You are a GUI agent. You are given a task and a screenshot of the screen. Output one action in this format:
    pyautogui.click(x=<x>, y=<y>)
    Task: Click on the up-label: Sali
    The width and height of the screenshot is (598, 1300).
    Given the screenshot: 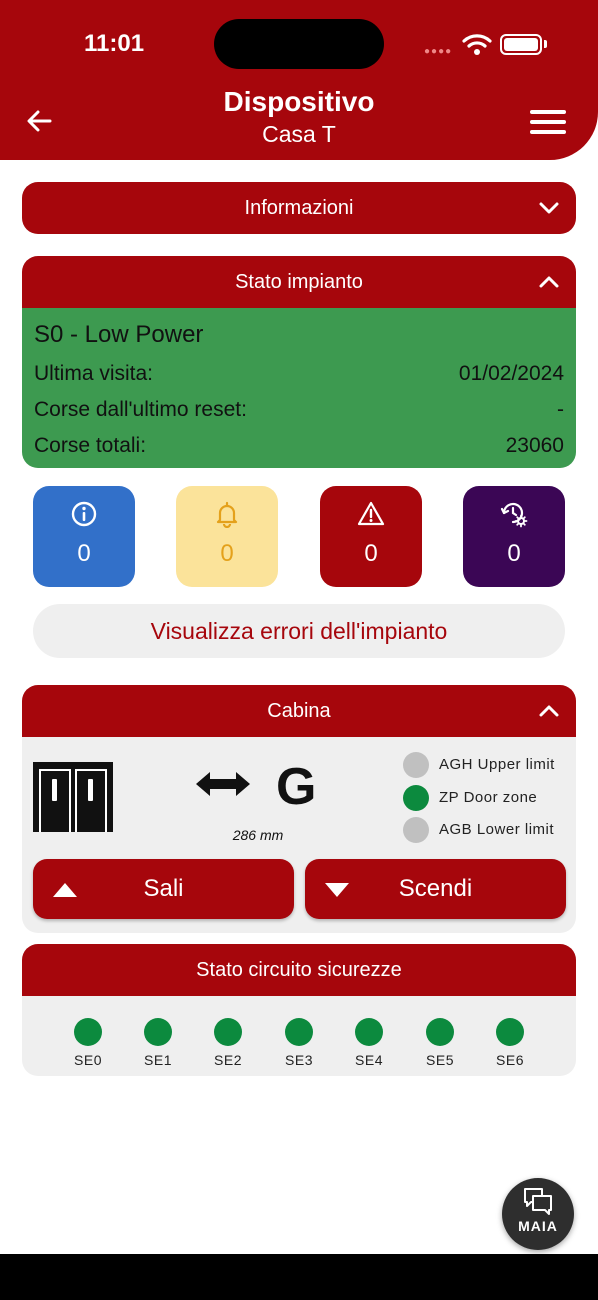 What is the action you would take?
    pyautogui.click(x=163, y=888)
    